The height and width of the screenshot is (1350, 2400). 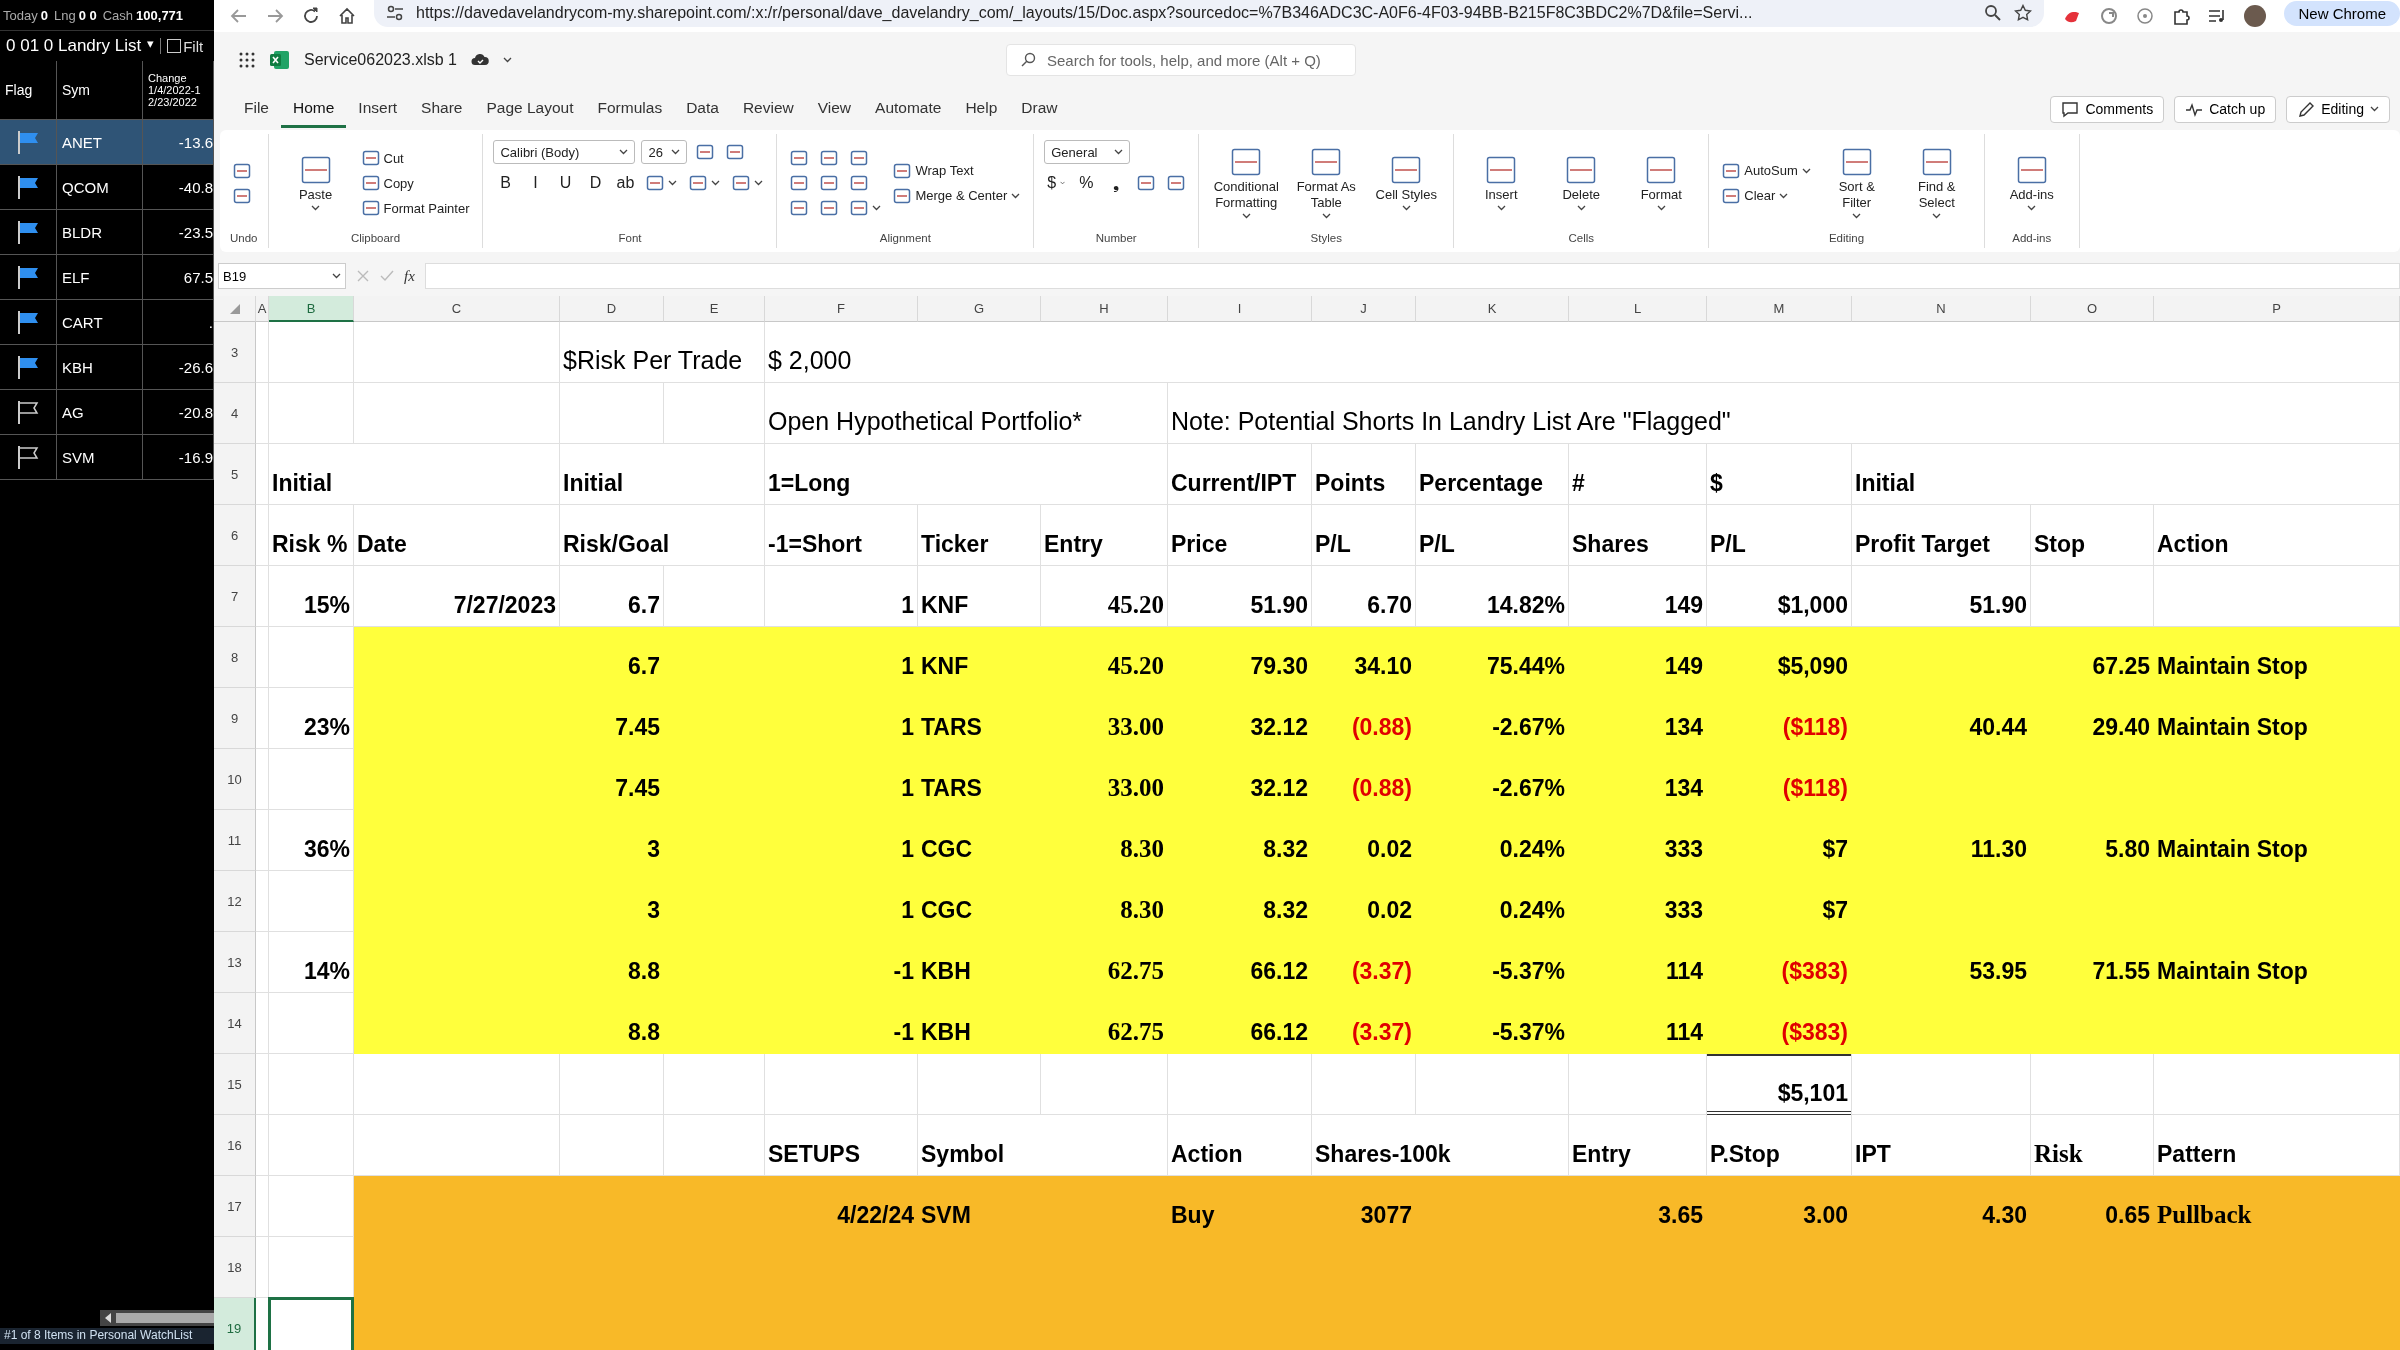 I want to click on ribbon-button: Wrap Text, so click(x=957, y=170).